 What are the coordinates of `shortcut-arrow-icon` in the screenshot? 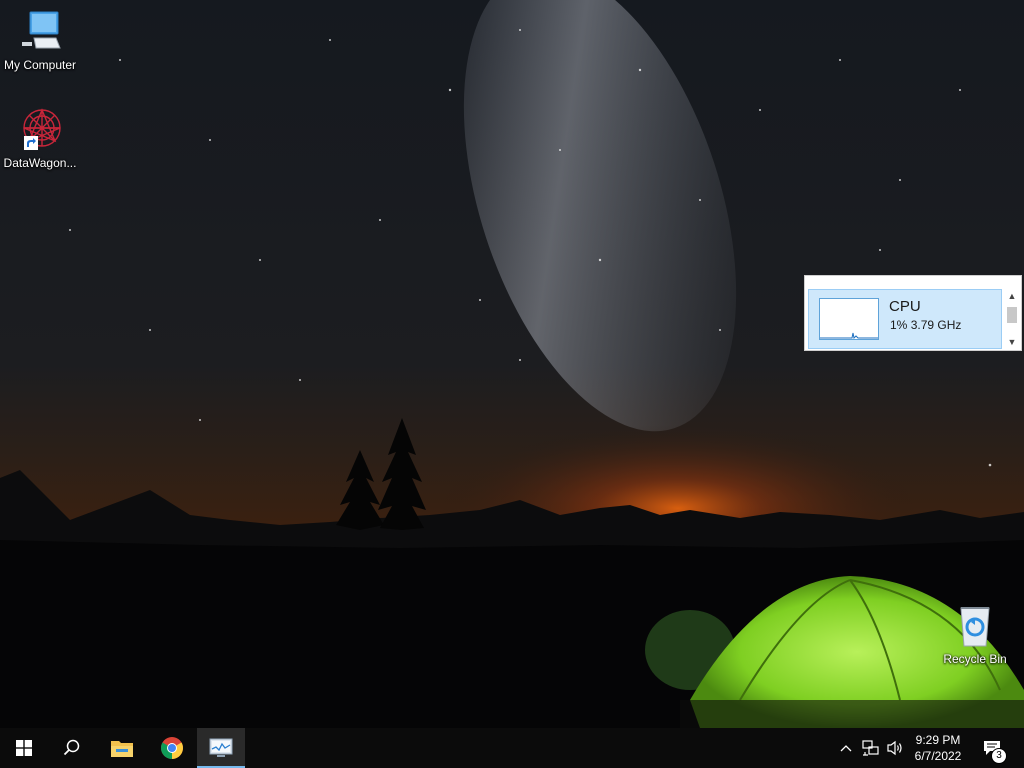 It's located at (31, 143).